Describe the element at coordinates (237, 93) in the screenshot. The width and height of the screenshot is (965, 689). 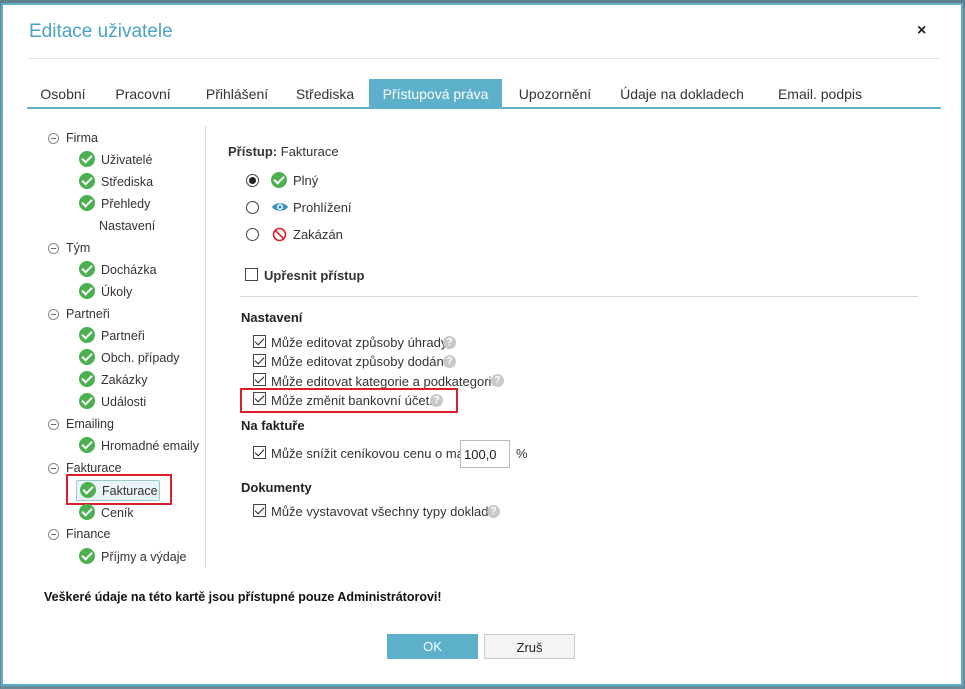
I see `tab-prihlaseni: Přihlášení` at that location.